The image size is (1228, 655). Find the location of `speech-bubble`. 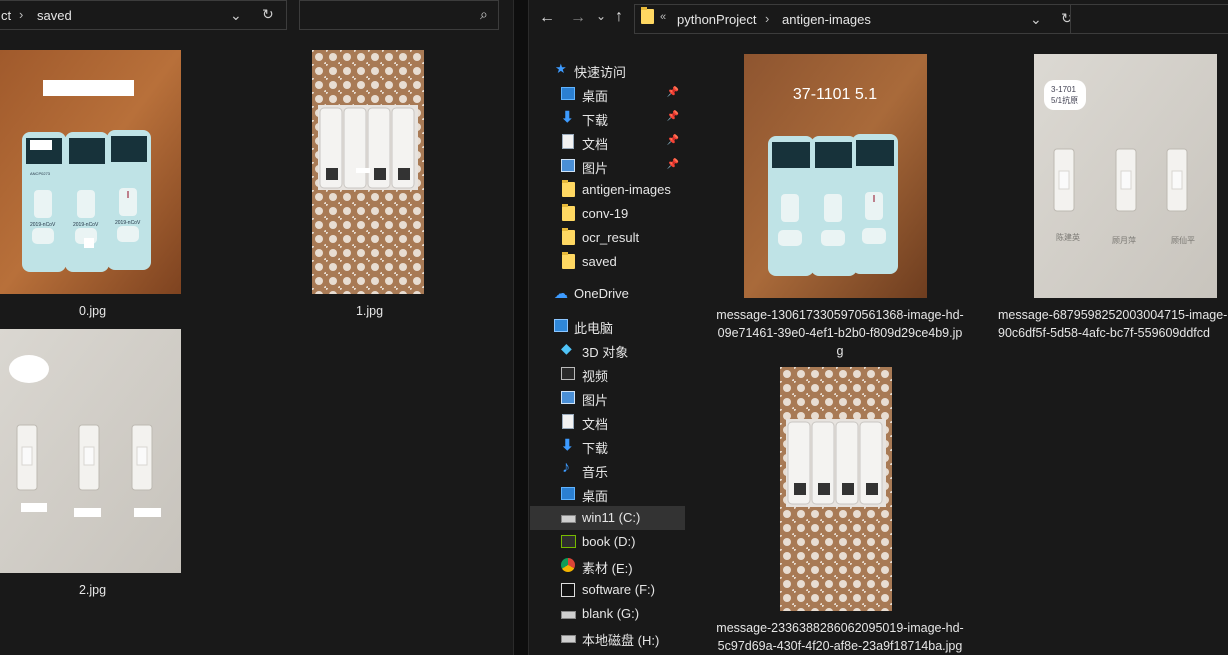

speech-bubble is located at coordinates (29, 369).